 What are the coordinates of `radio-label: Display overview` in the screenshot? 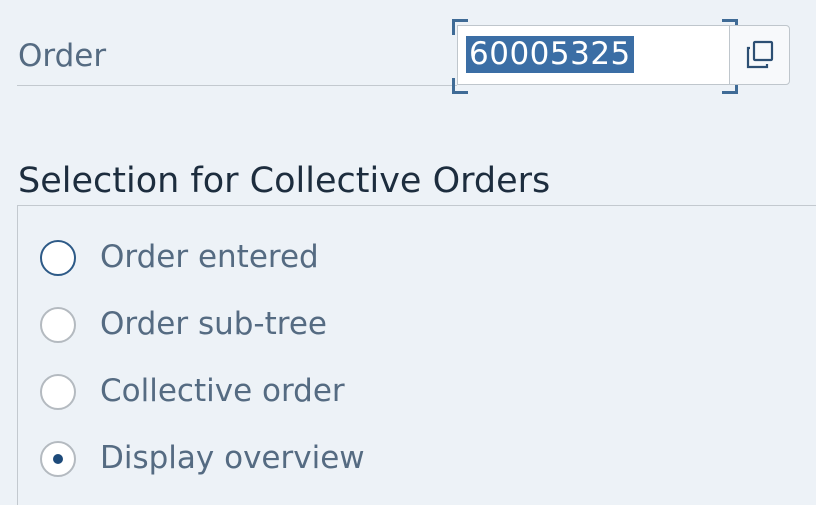 It's located at (232, 458).